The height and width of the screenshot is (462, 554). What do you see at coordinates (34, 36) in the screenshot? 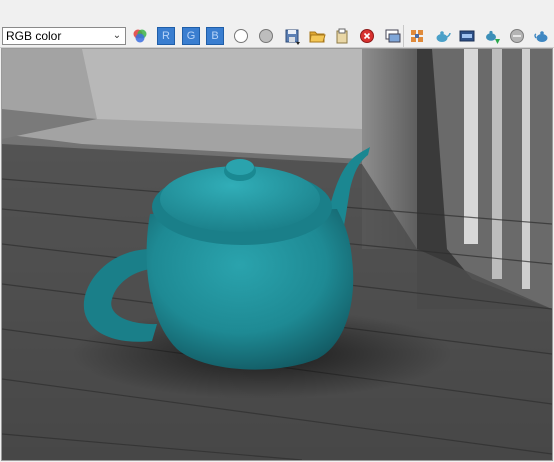
I see `channel-display-value: RGB color` at bounding box center [34, 36].